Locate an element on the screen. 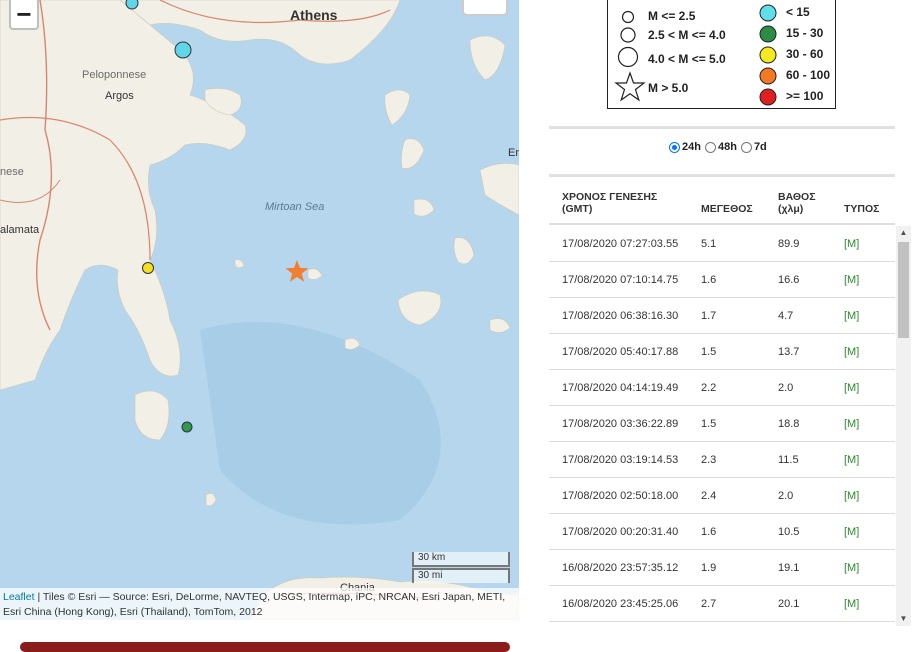 This screenshot has width=922, height=652. leaflet-link: Leaflet is located at coordinates (19, 597).